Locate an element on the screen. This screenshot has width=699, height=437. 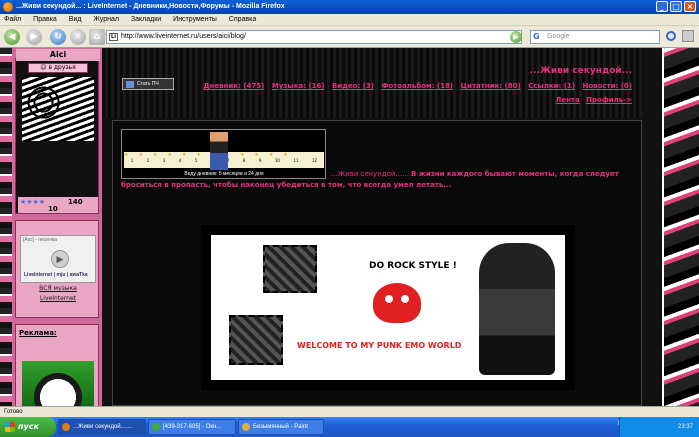
menu-view: Вид is located at coordinates (75, 19).